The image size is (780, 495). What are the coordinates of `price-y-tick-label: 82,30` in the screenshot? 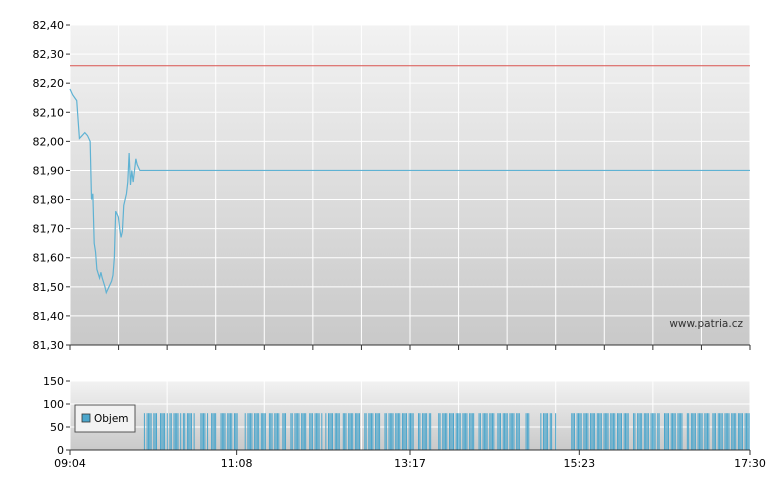 It's located at (49, 54).